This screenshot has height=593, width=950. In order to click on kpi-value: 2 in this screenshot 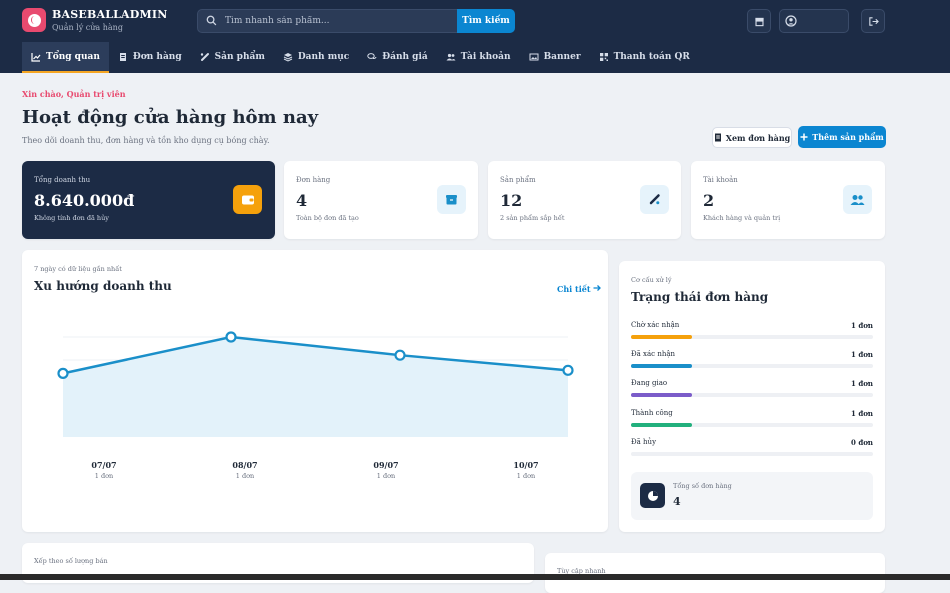, I will do `click(709, 200)`.